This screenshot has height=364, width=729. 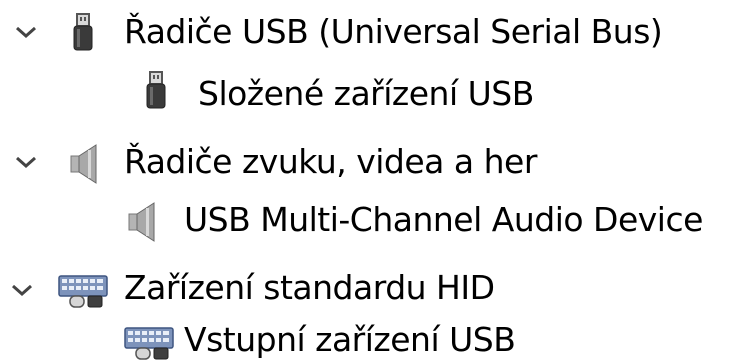 I want to click on tree-category-label: Zařízení standardu HID, so click(x=309, y=287).